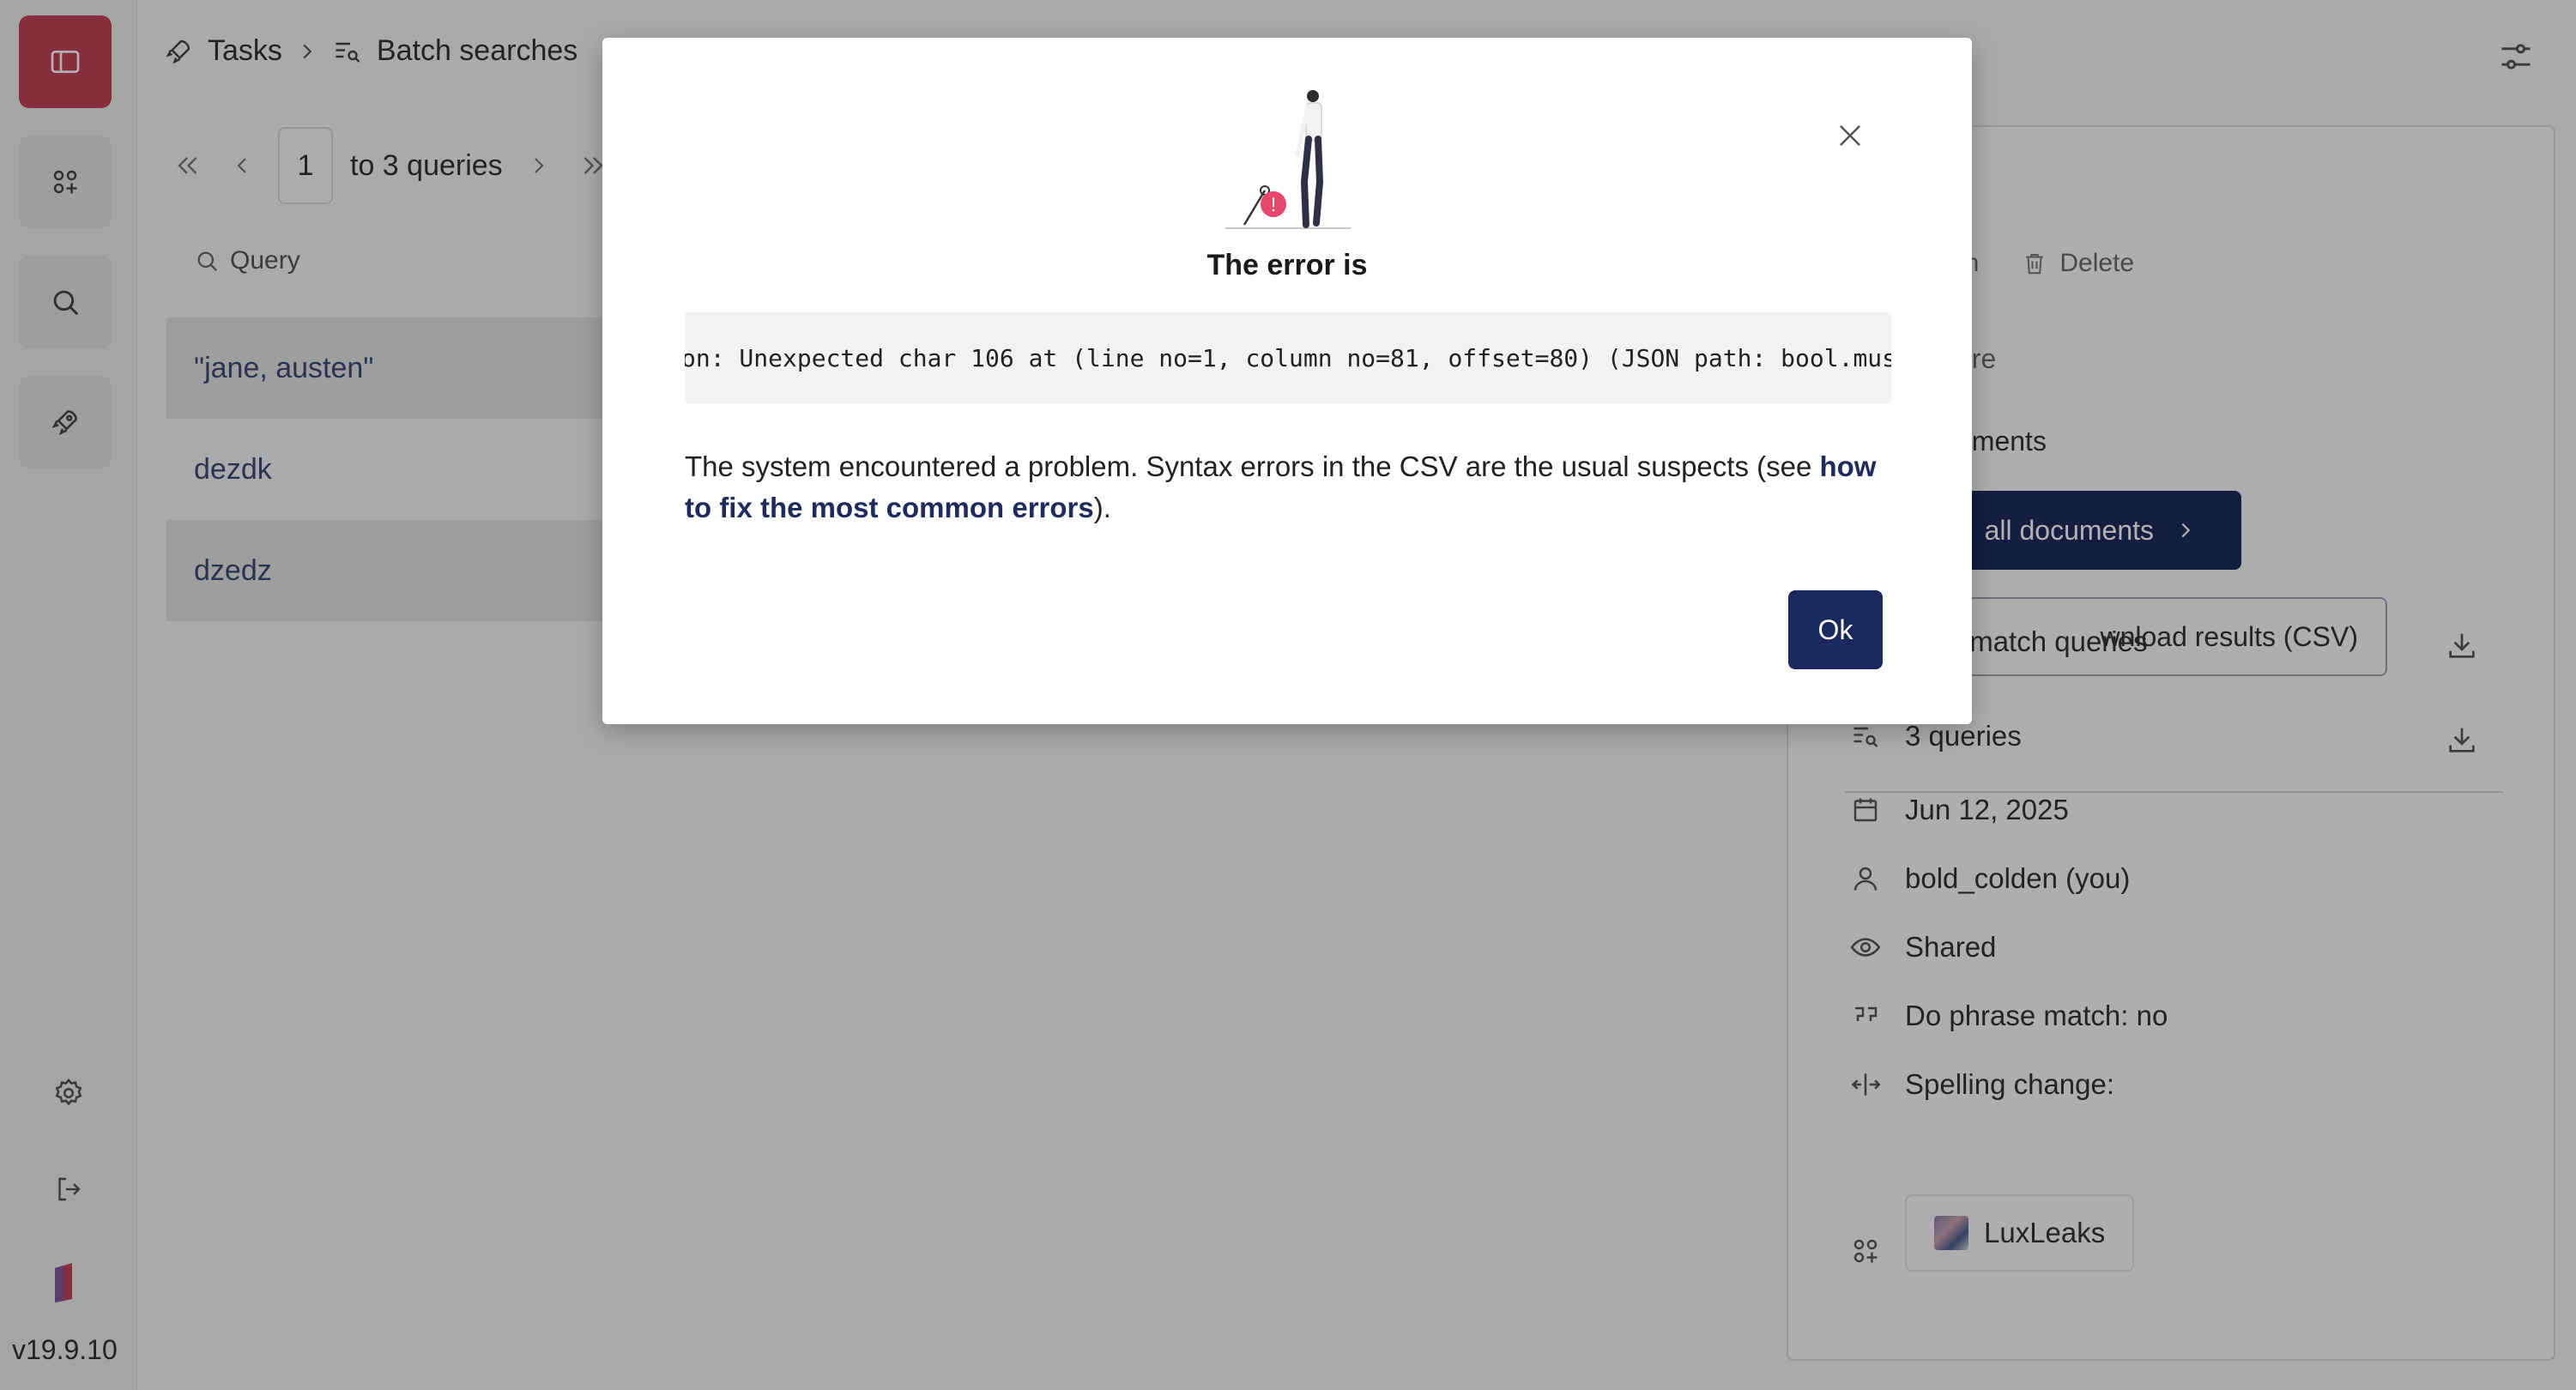  I want to click on close-button, so click(1850, 136).